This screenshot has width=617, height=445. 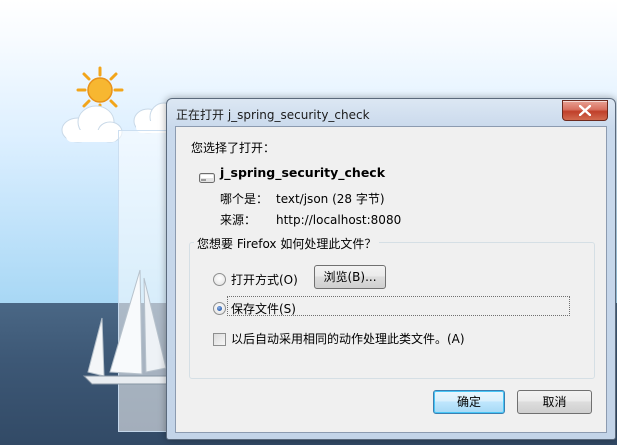 I want to click on file-type-value: text/json (28 字节), so click(x=330, y=199).